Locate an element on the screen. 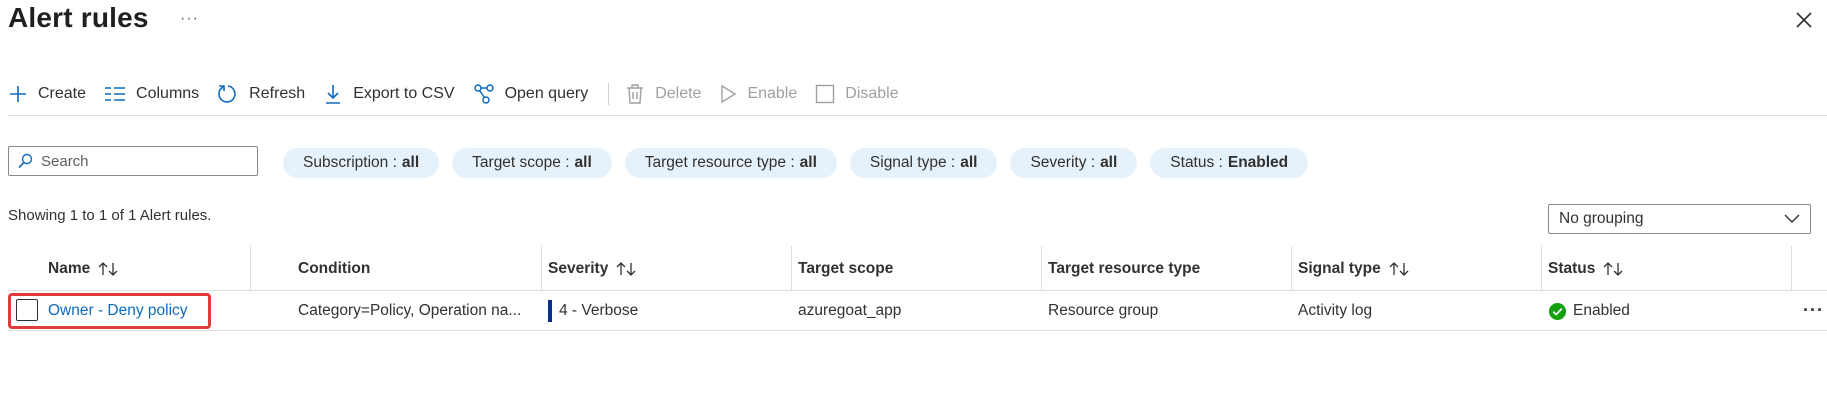  column-label: Name is located at coordinates (69, 268).